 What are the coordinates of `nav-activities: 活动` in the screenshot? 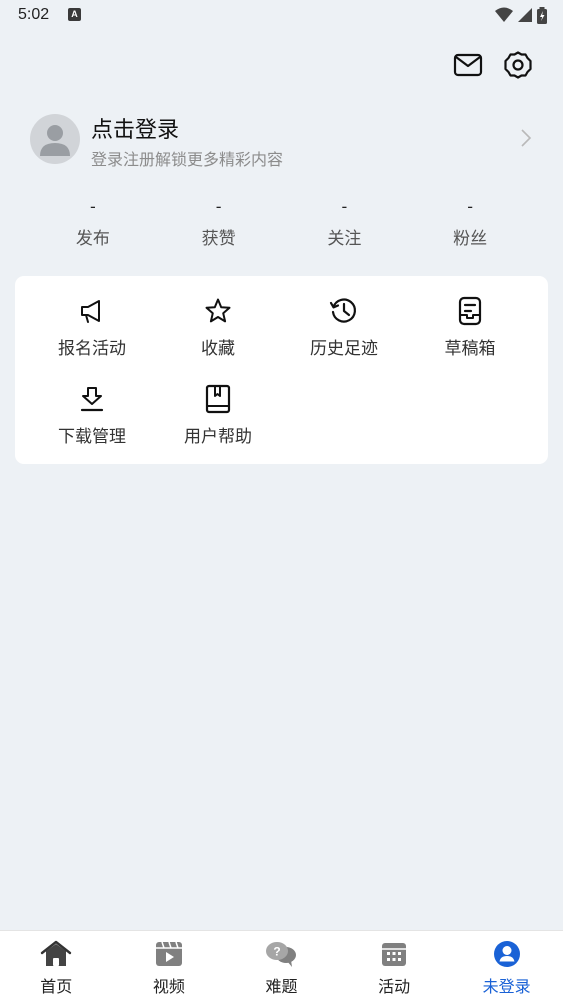 It's located at (394, 966).